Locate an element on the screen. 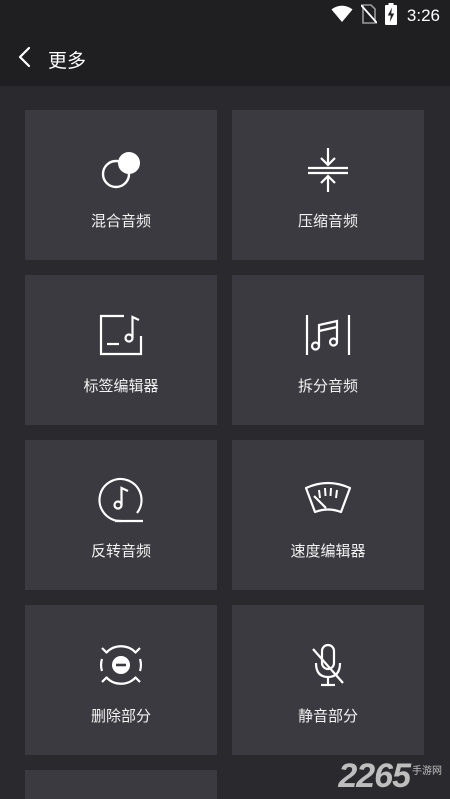 This screenshot has width=450, height=799. split-audio-tile: 拆分音频 is located at coordinates (328, 350).